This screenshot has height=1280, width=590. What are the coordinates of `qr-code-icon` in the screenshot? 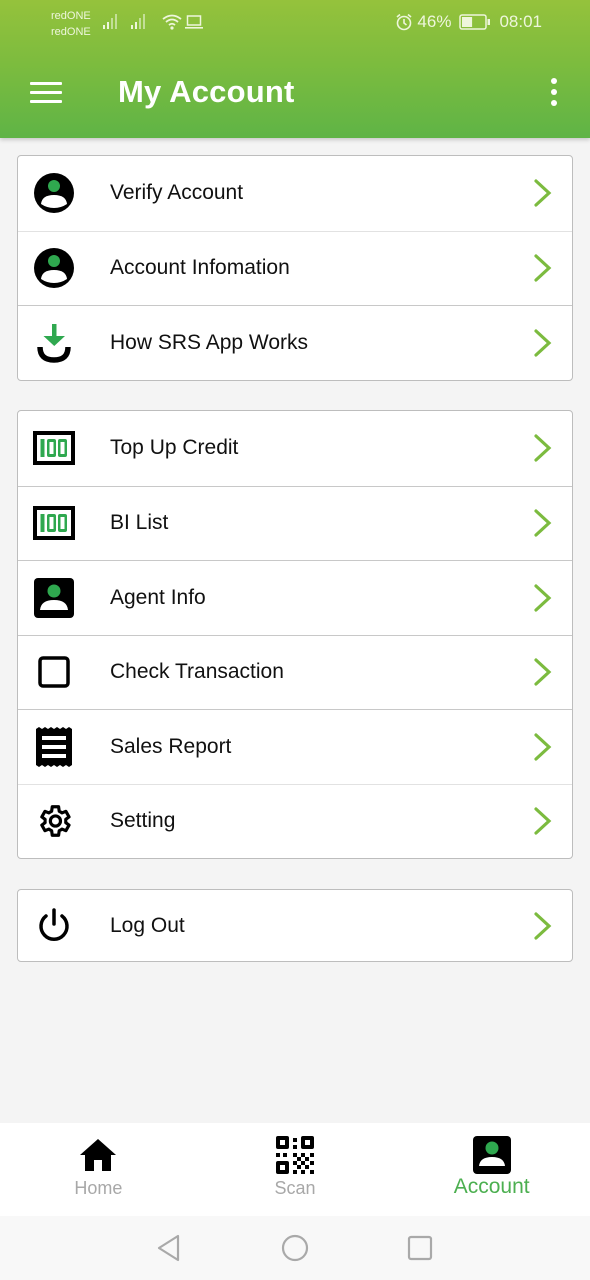 It's located at (295, 1155).